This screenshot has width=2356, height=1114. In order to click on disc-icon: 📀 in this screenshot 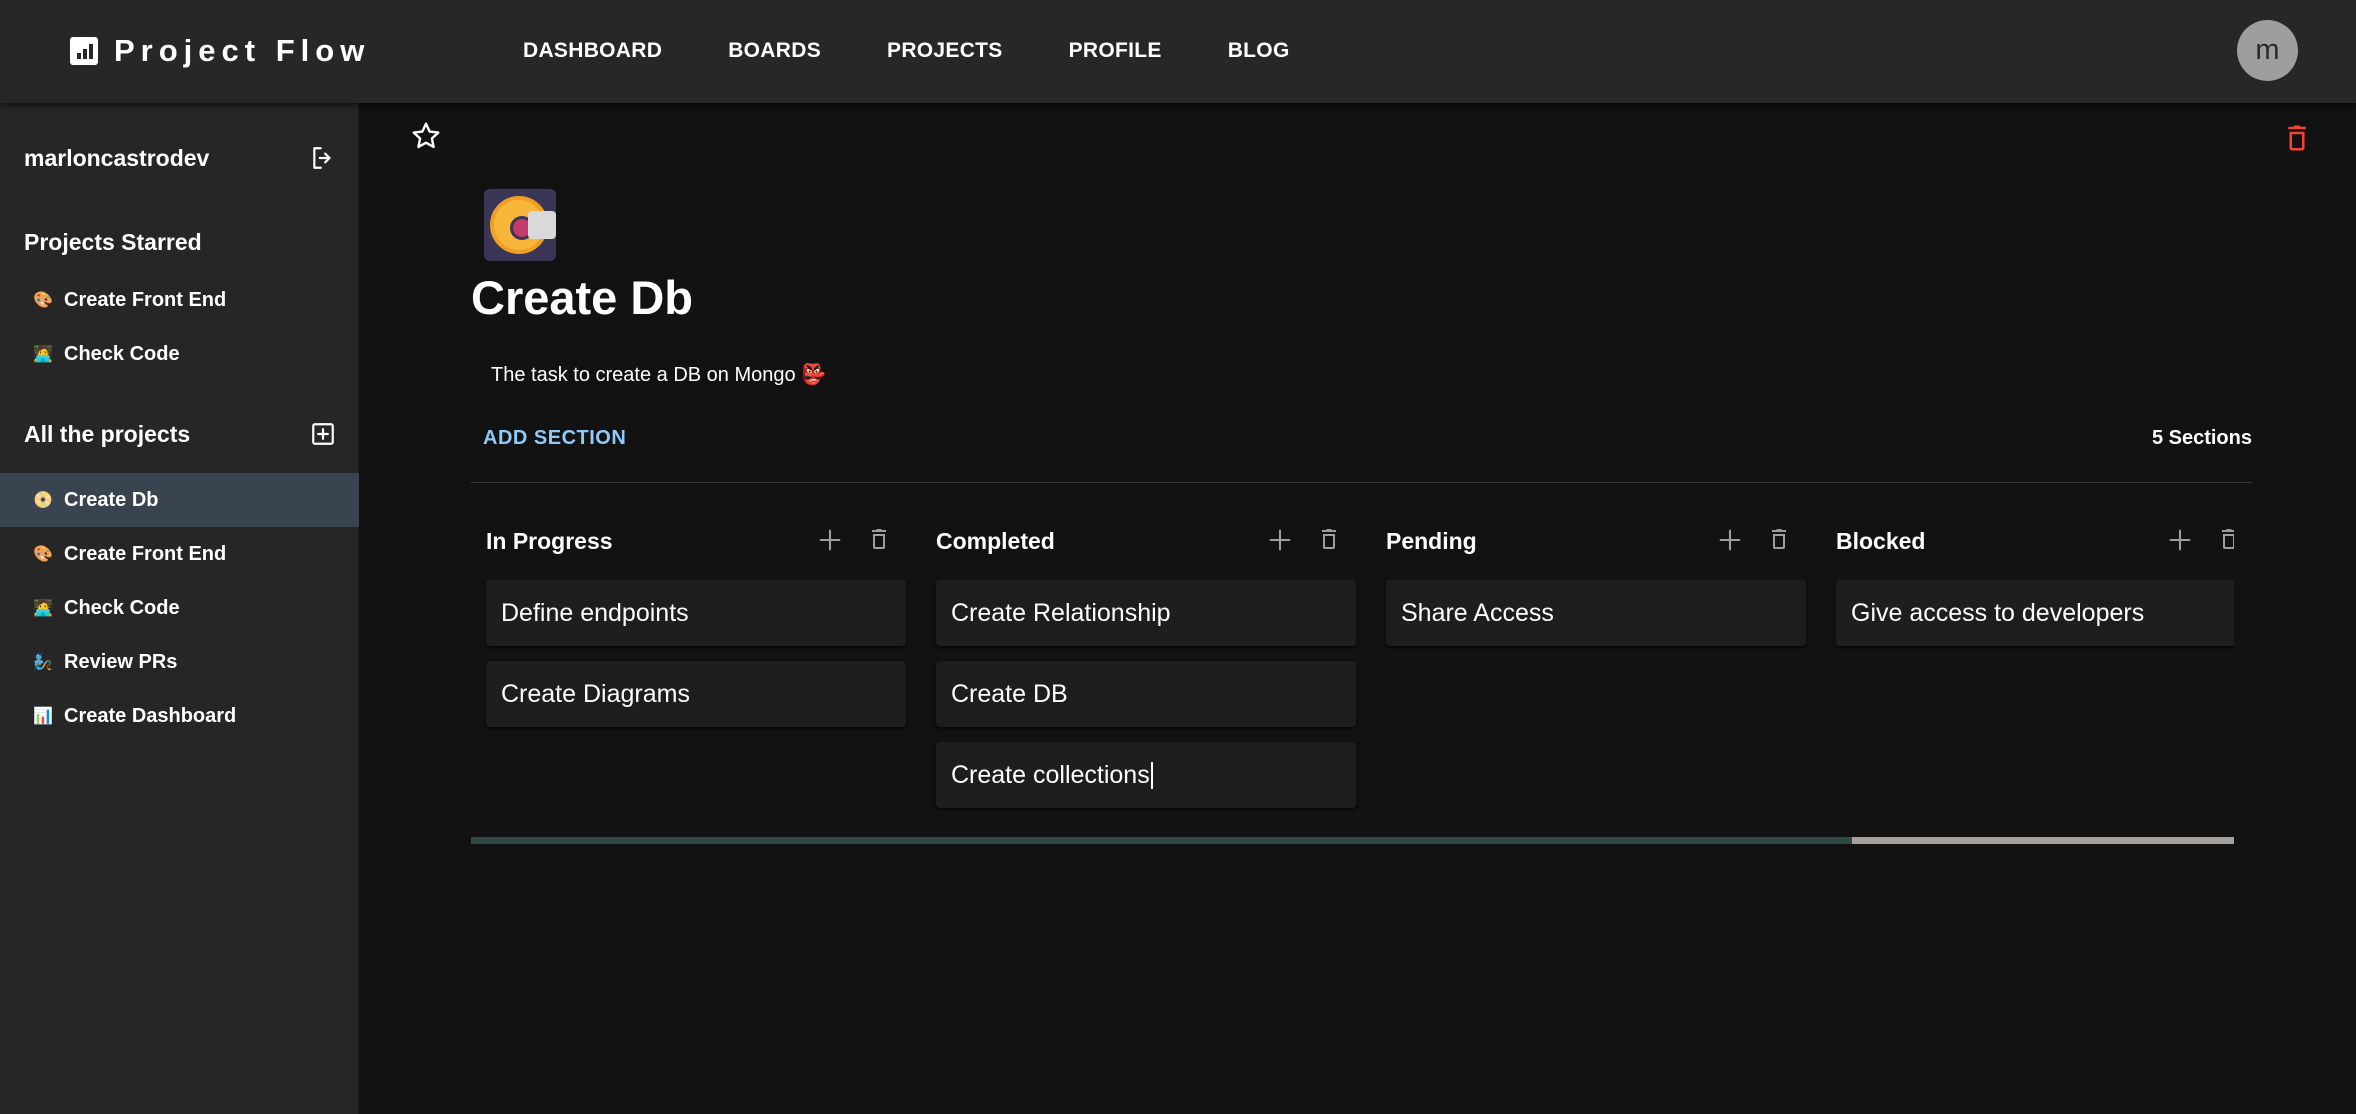, I will do `click(43, 500)`.